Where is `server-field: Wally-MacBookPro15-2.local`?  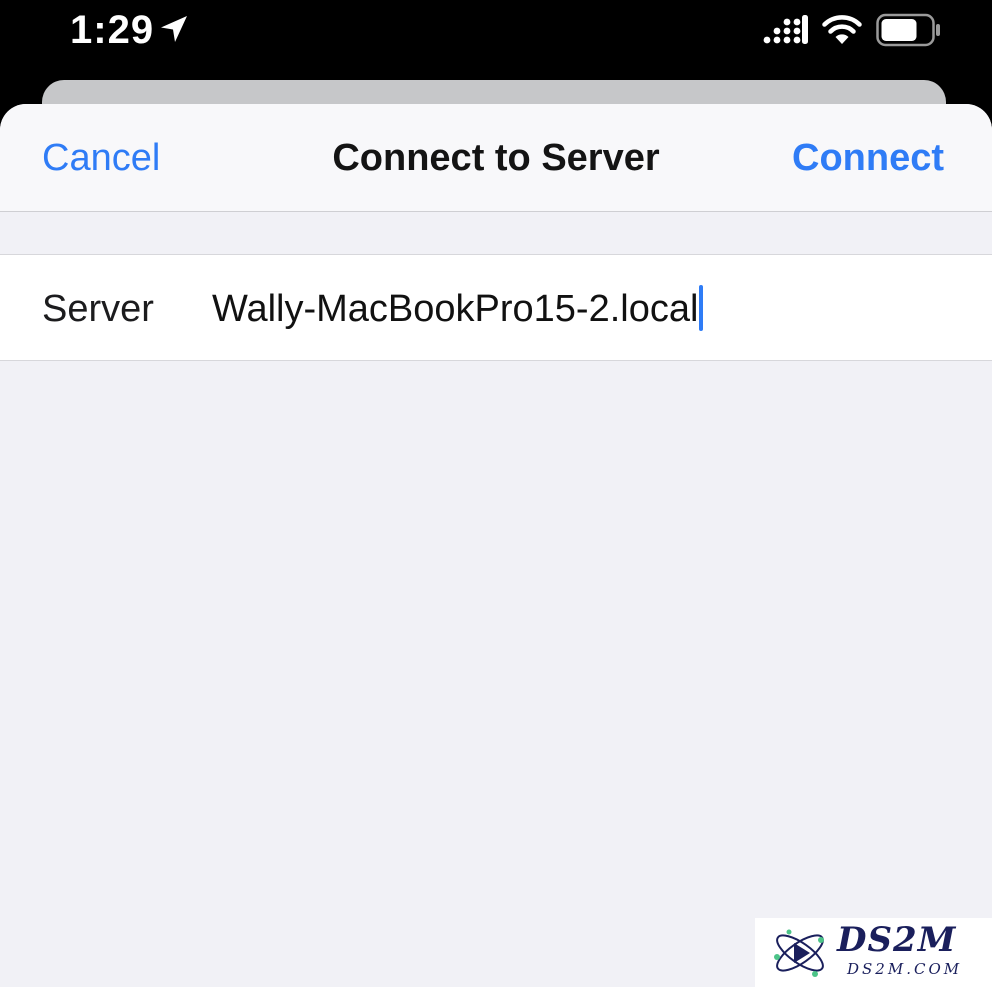 server-field: Wally-MacBookPro15-2.local is located at coordinates (582, 309).